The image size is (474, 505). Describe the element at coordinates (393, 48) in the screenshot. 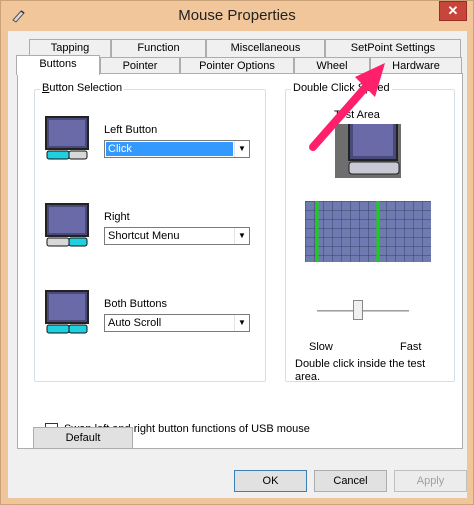

I see `tab-setpoint-settings: SetPoint Settings` at that location.